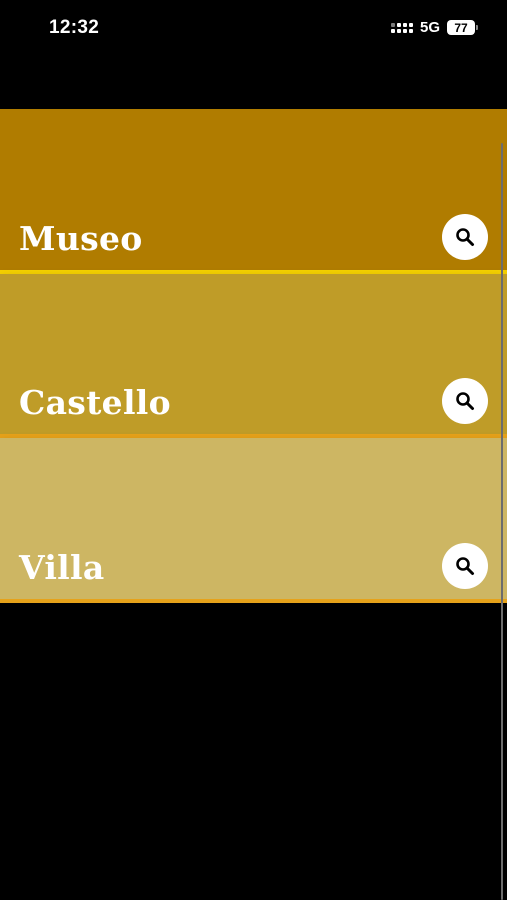 This screenshot has height=900, width=507. I want to click on category-title: Villa, so click(62, 567).